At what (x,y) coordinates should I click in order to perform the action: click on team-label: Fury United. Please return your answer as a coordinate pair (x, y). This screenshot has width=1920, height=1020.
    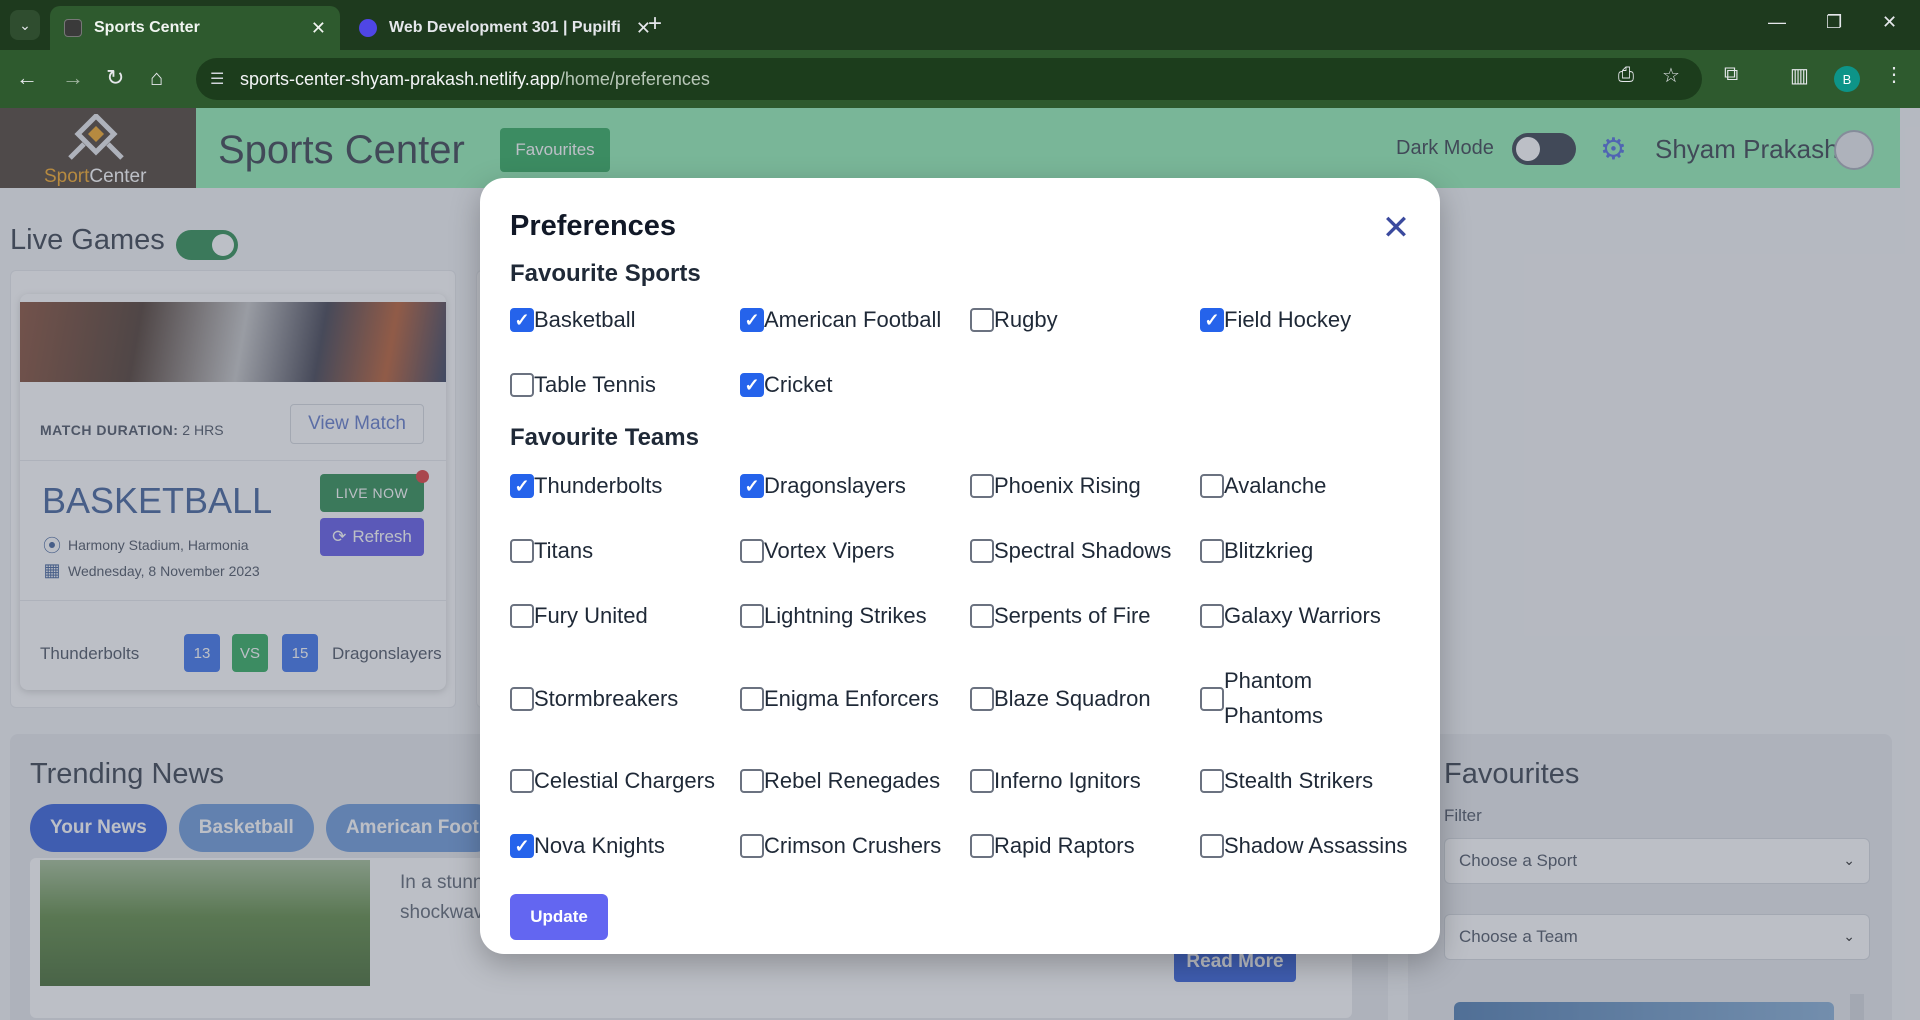
    Looking at the image, I should click on (591, 615).